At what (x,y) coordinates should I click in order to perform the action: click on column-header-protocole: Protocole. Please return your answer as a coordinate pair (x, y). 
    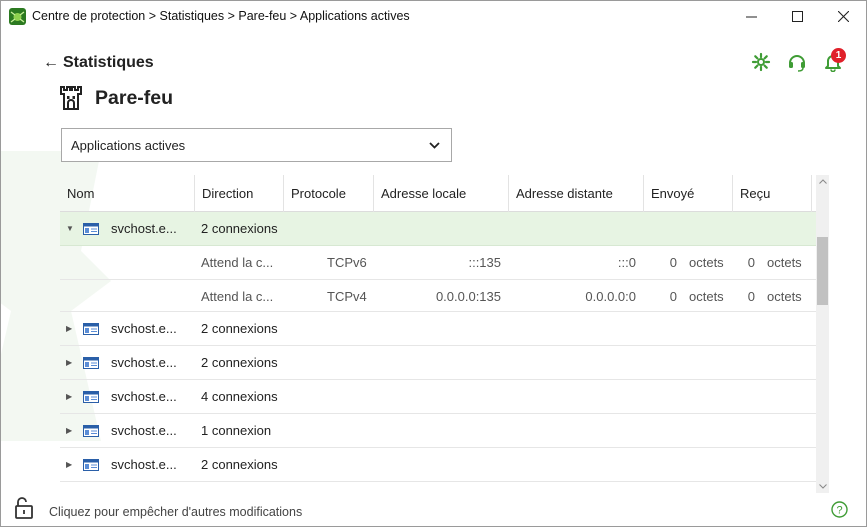
    Looking at the image, I should click on (329, 193).